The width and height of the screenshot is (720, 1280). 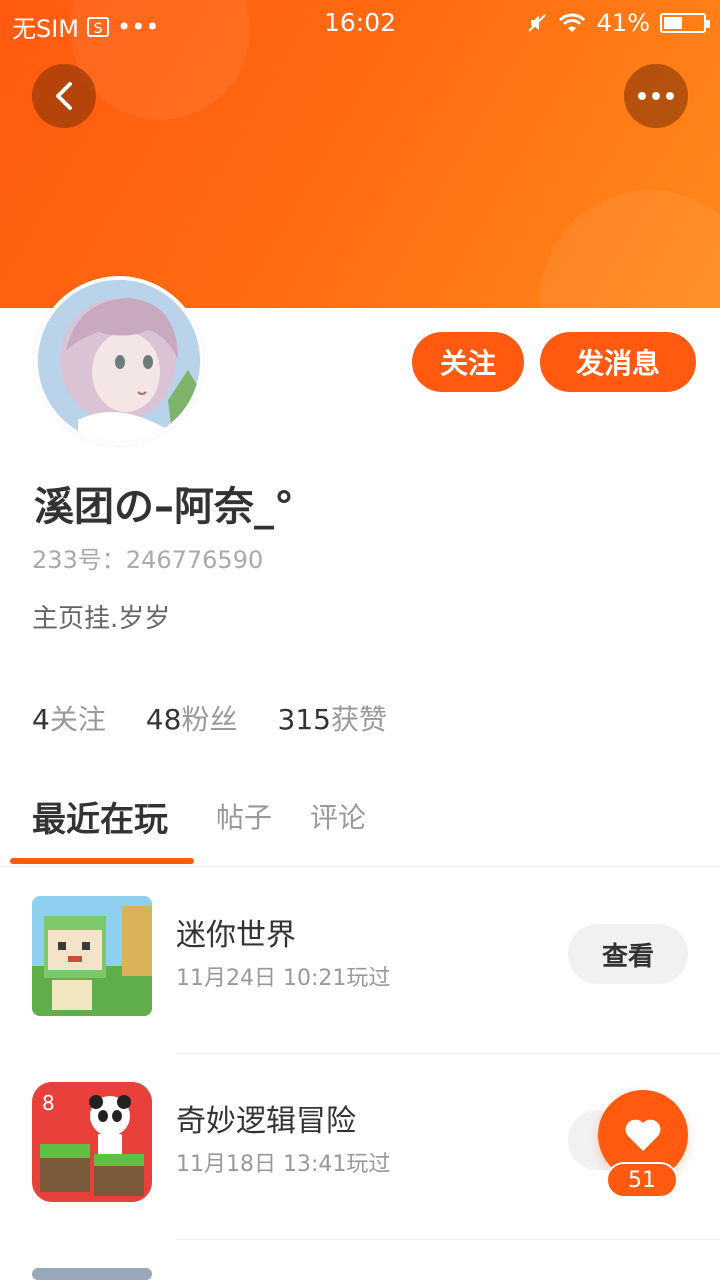 What do you see at coordinates (163, 719) in the screenshot?
I see `stat-number: 48` at bounding box center [163, 719].